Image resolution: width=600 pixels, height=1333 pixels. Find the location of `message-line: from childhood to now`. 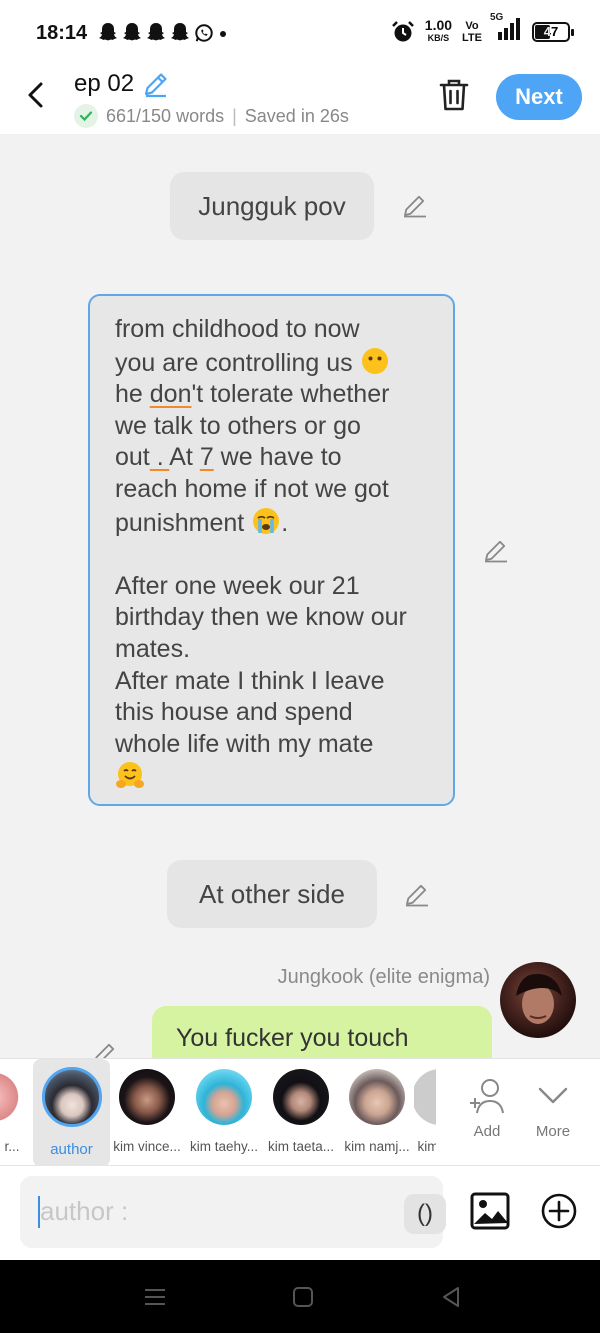

message-line: from childhood to now is located at coordinates (237, 329).